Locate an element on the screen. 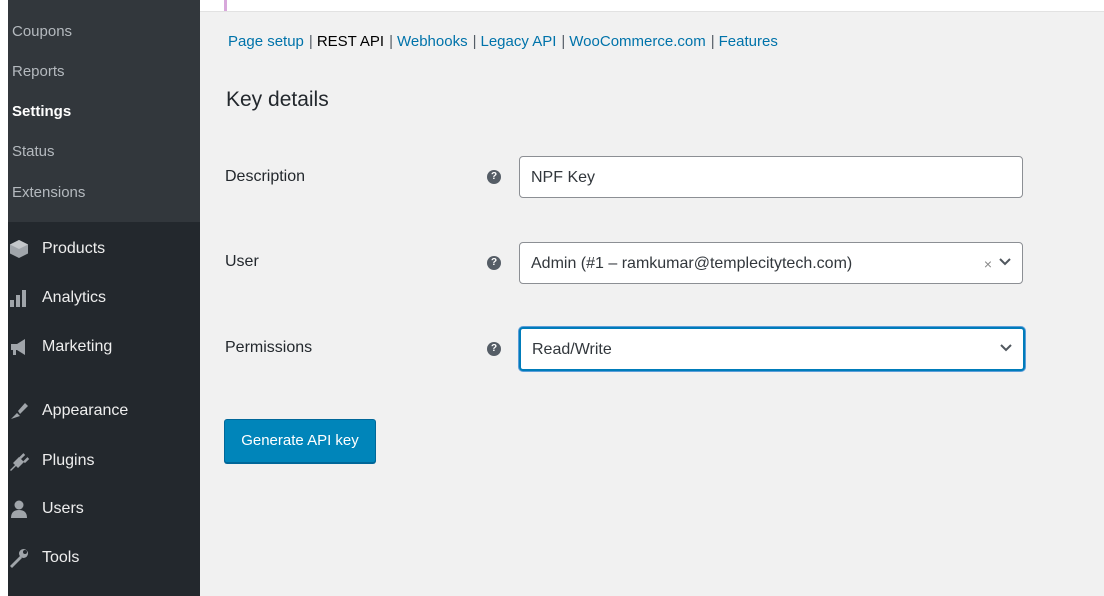  sidebar-item-plugins: Plugins is located at coordinates (104, 461).